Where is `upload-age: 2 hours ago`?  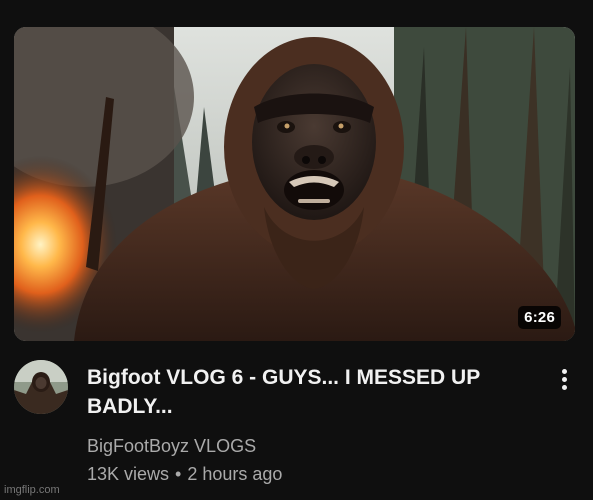
upload-age: 2 hours ago is located at coordinates (235, 474).